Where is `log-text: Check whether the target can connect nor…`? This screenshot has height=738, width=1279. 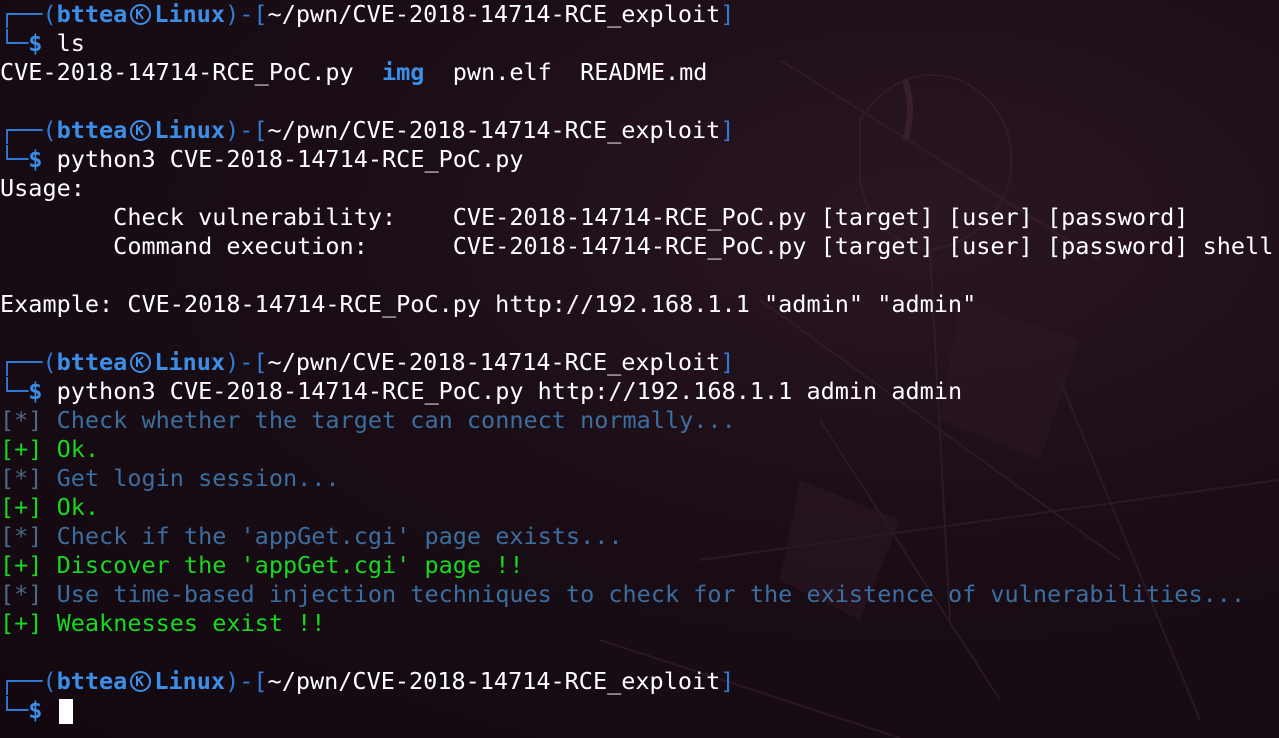
log-text: Check whether the target can connect nor… is located at coordinates (389, 420).